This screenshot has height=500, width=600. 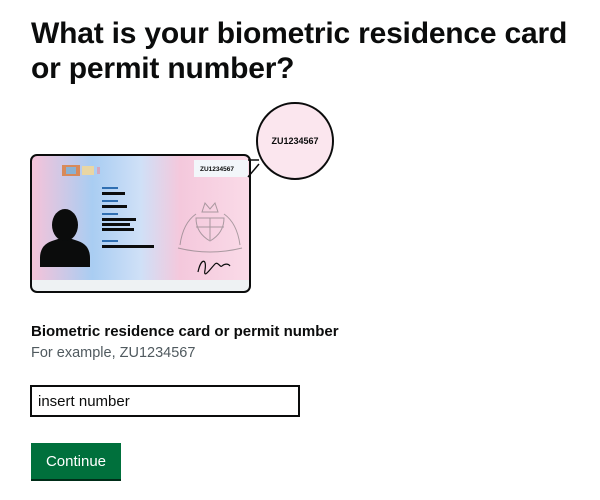 I want to click on zoom-number-text: ZU1234567, so click(x=294, y=141).